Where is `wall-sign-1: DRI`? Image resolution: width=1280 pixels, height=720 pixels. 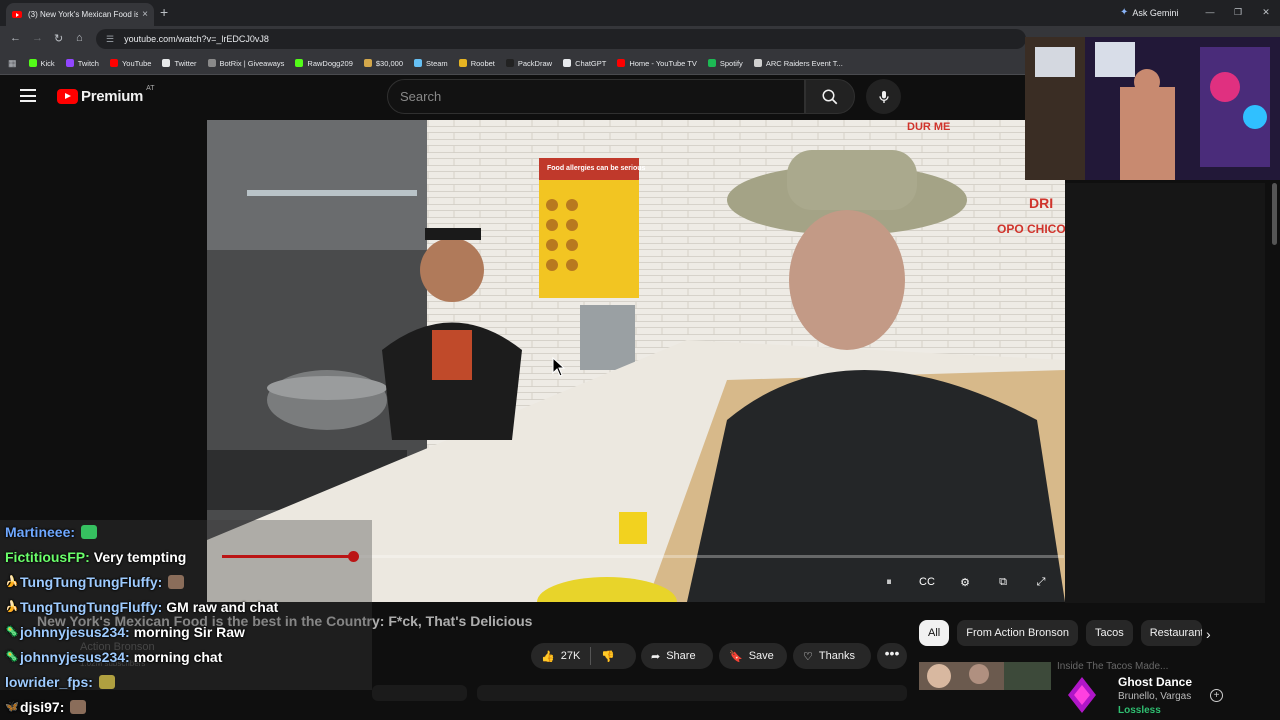
wall-sign-1: DRI is located at coordinates (1041, 203).